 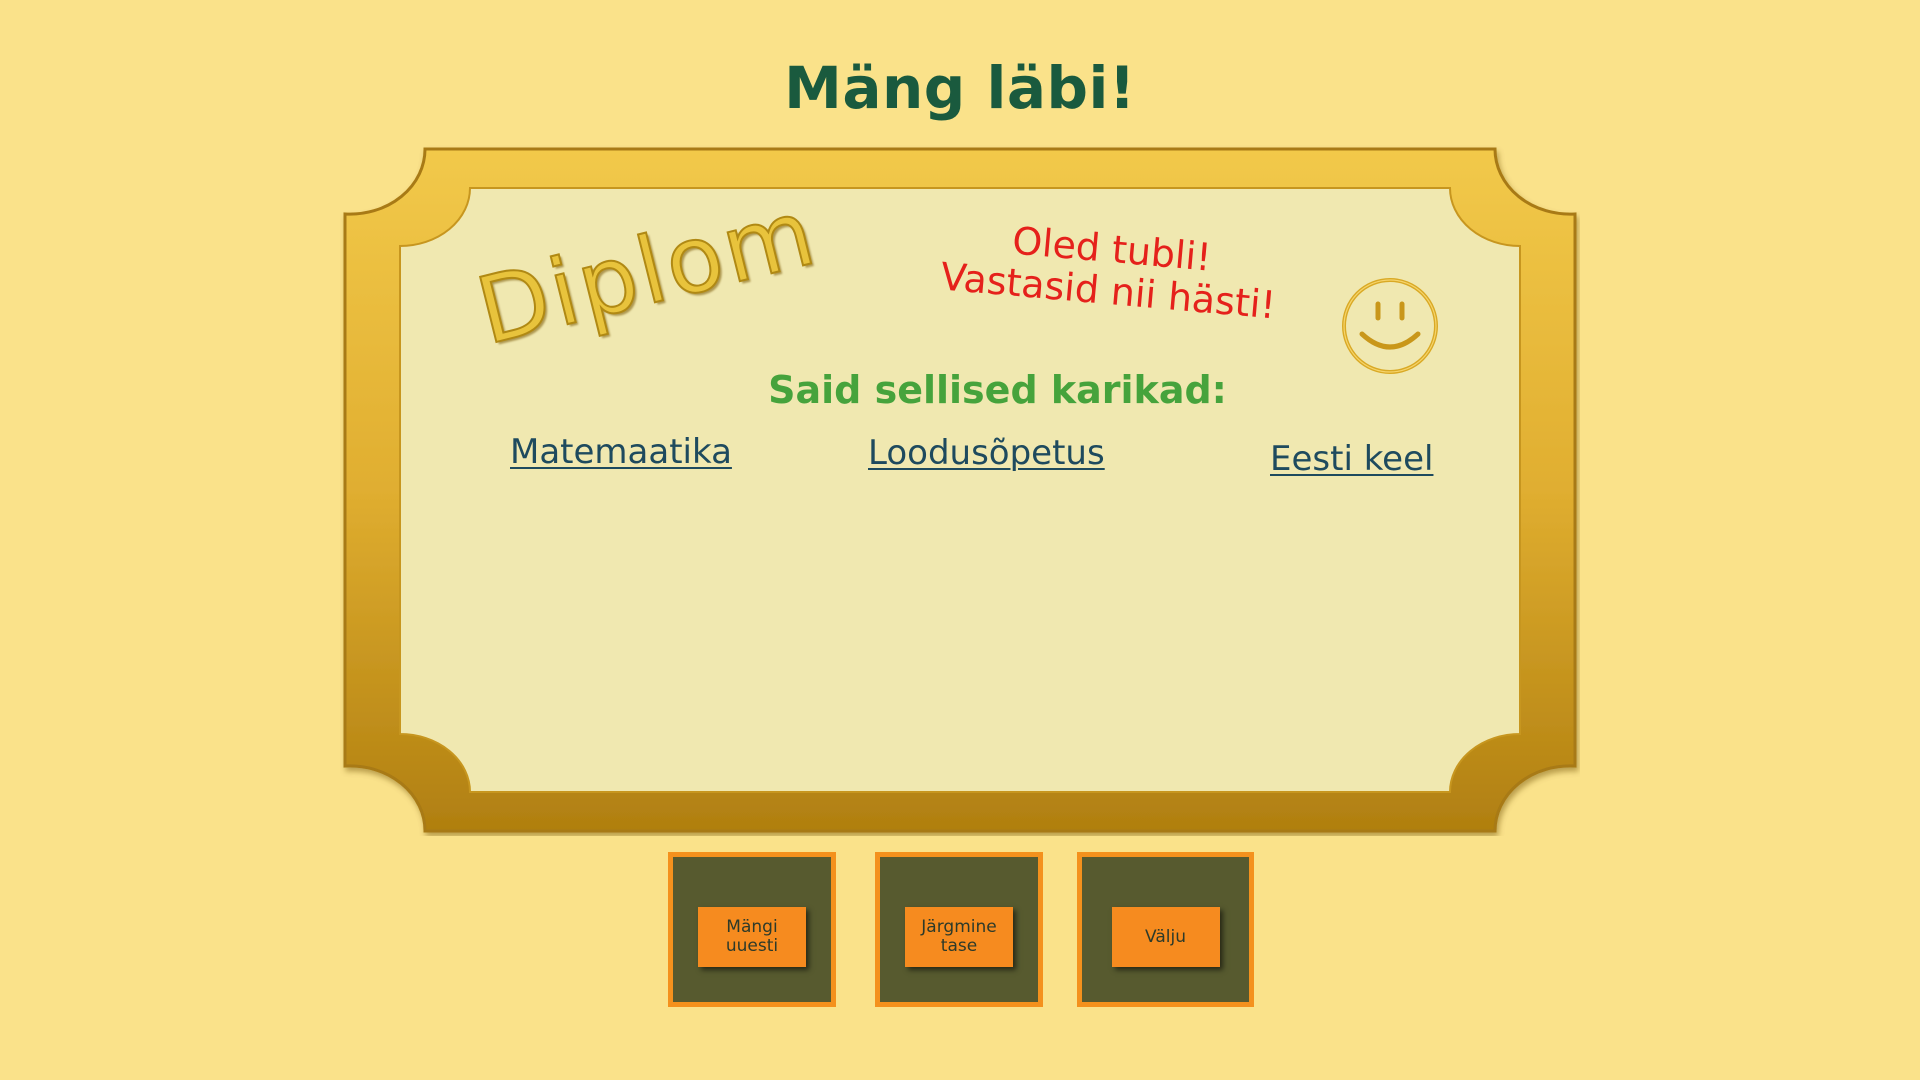 I want to click on next-level-button: Järgmine tase, so click(x=959, y=937).